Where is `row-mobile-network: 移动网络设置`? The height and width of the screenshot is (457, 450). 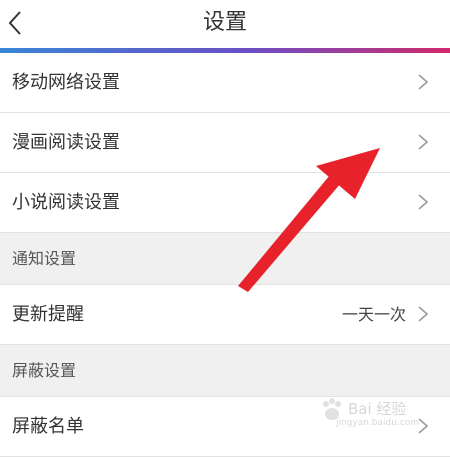
row-mobile-network: 移动网络设置 is located at coordinates (225, 83).